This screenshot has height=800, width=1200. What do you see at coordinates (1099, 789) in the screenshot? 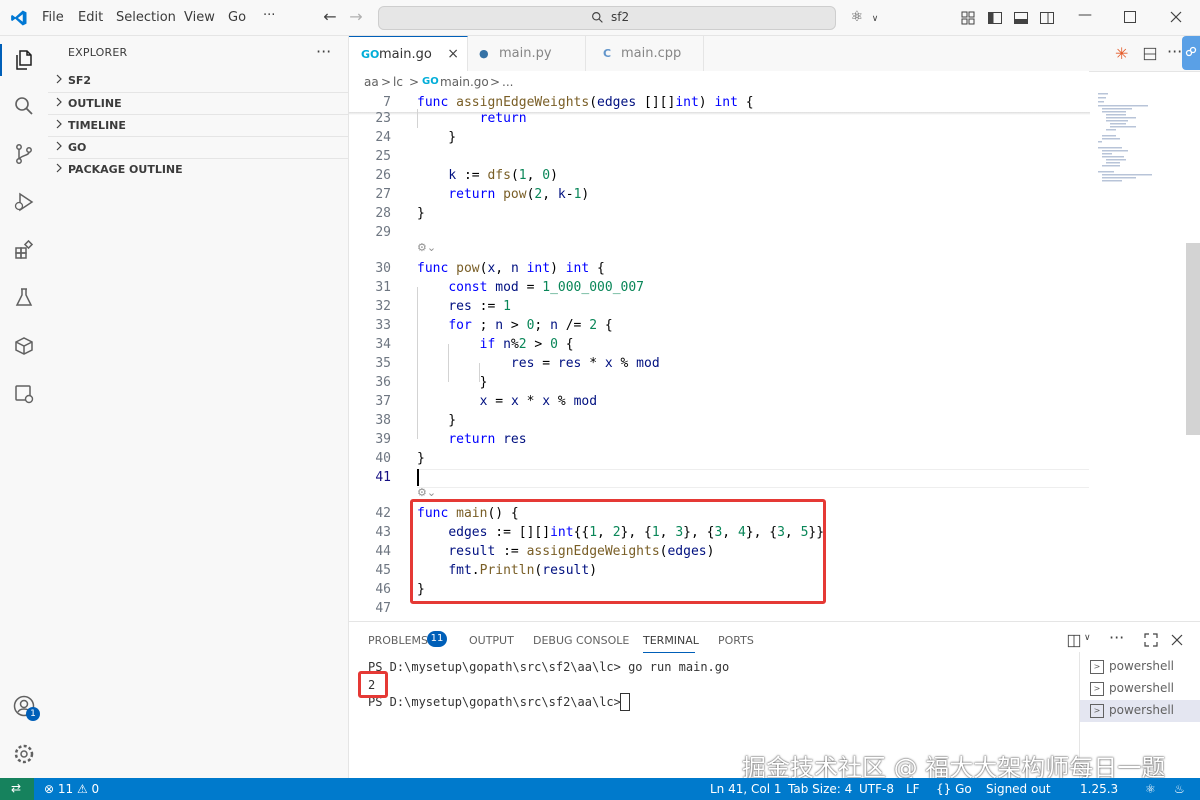
I see `status-go-version: 1.25.3` at bounding box center [1099, 789].